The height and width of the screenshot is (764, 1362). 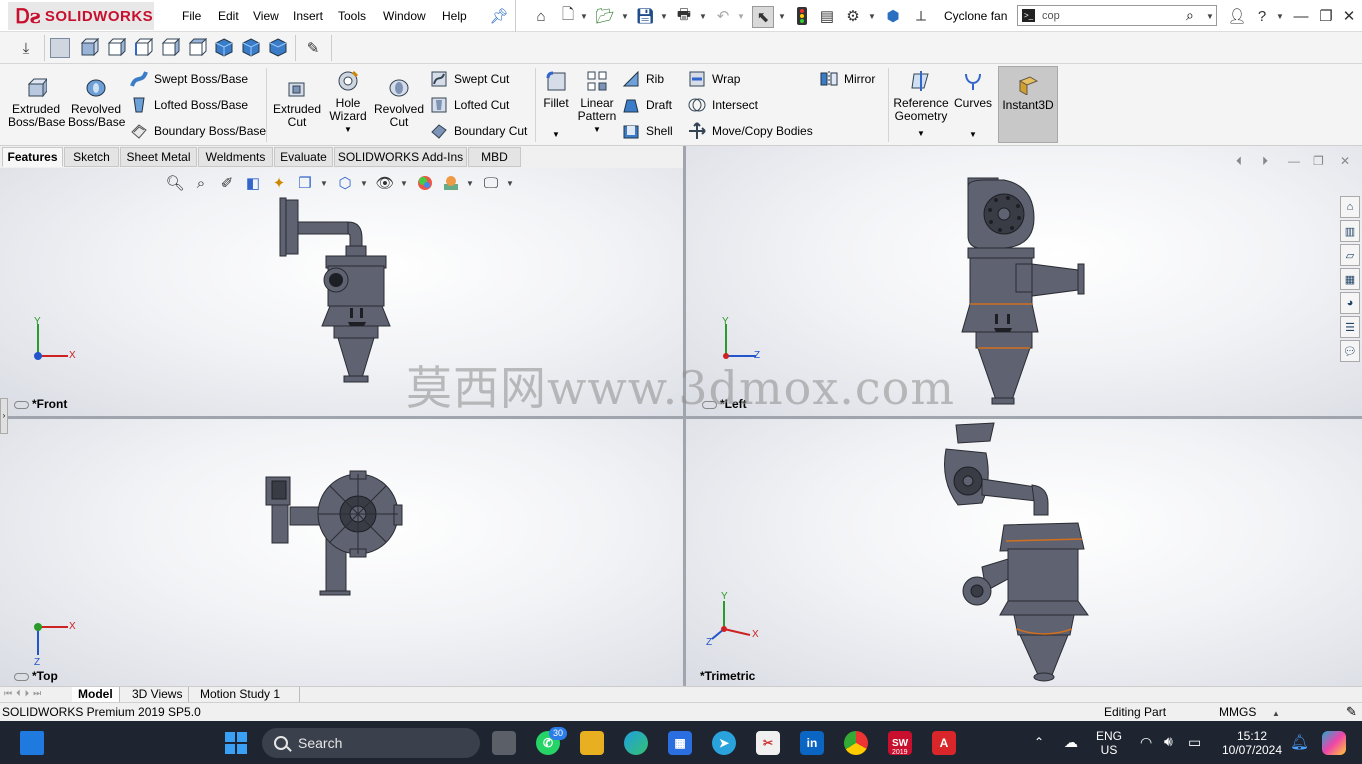 I want to click on instant3d-button: Instant3D, so click(x=1028, y=104).